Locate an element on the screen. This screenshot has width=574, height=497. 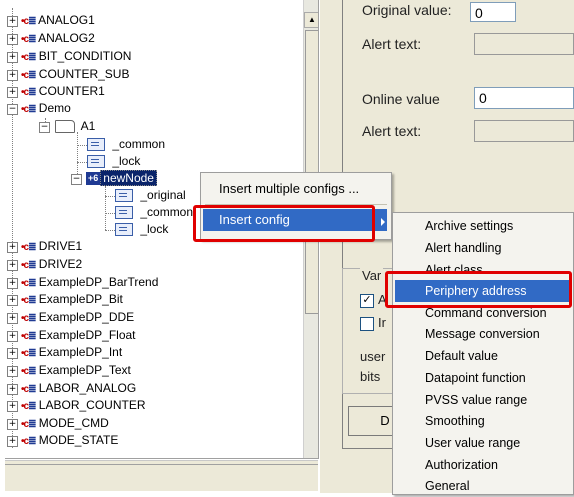
tree-item-common: _common is located at coordinates (126, 144).